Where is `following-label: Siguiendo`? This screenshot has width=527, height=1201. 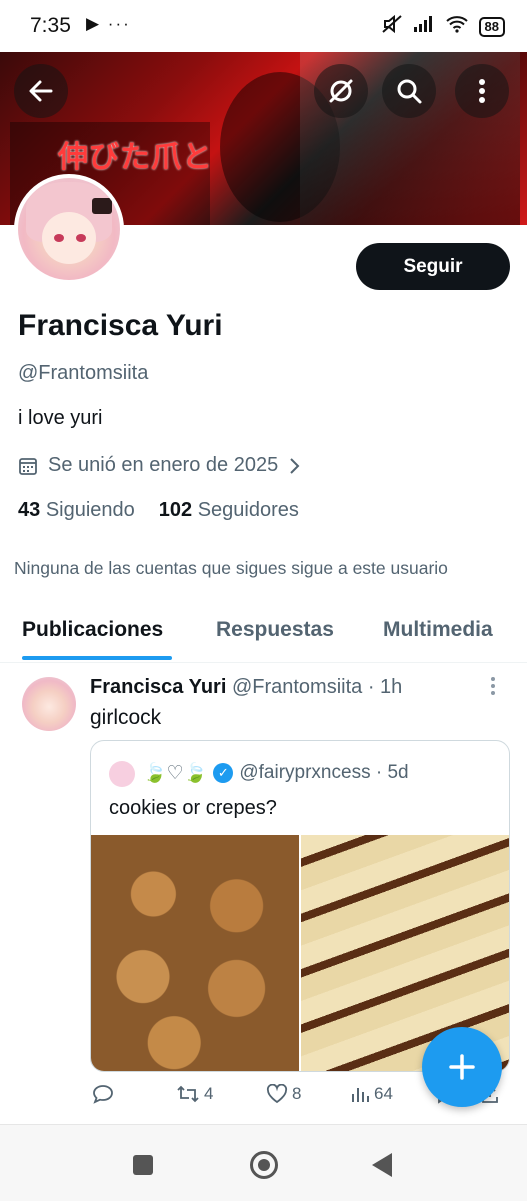
following-label: Siguiendo is located at coordinates (90, 510).